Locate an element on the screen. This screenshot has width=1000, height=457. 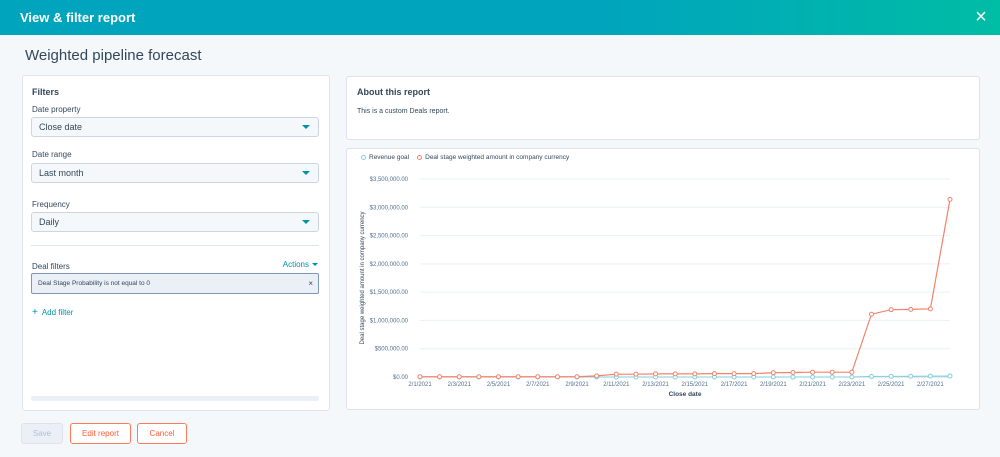
x-tick-label: 2/19/2021 is located at coordinates (773, 385).